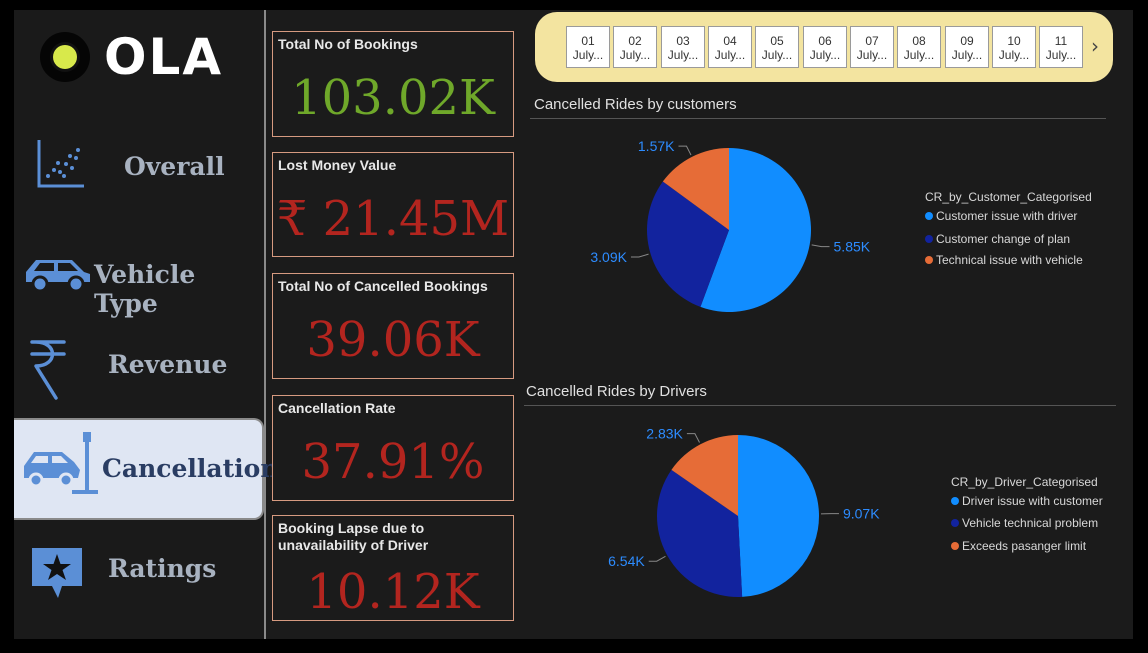  I want to click on car-icon, so click(58, 276).